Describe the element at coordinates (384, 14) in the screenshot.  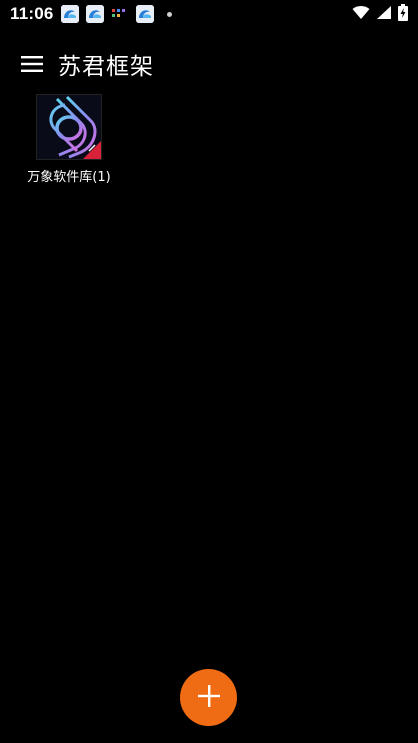
I see `cellular-signal-icon` at that location.